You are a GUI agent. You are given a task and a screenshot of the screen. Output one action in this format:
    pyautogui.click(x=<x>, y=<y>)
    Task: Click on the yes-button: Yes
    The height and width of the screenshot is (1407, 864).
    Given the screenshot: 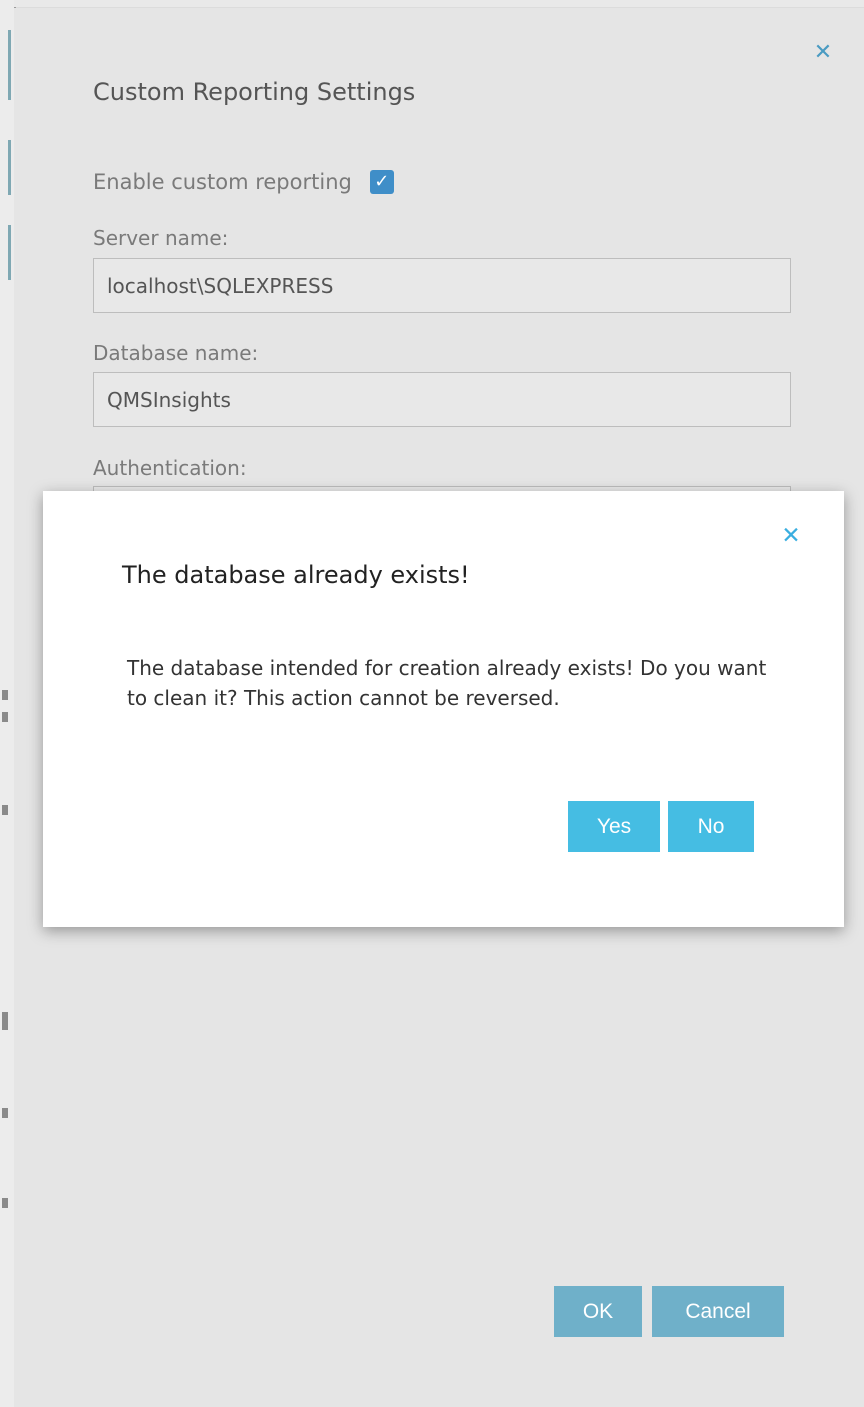 What is the action you would take?
    pyautogui.click(x=614, y=826)
    